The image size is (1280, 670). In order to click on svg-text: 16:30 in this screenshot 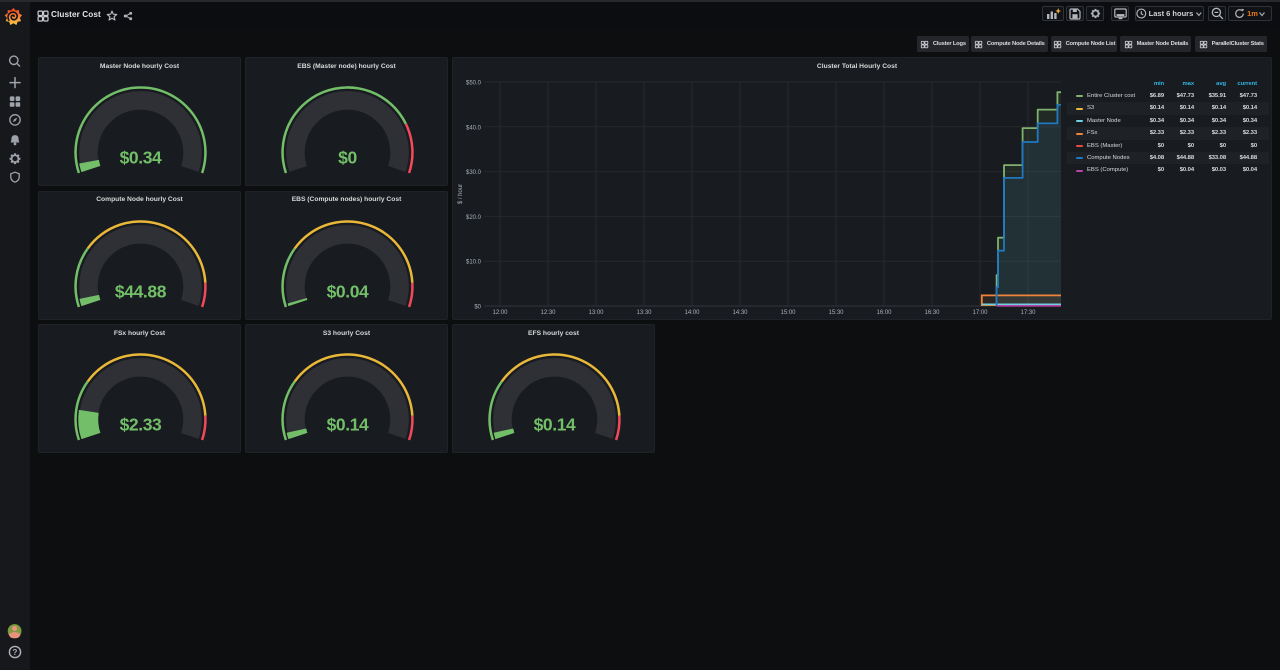, I will do `click(932, 313)`.